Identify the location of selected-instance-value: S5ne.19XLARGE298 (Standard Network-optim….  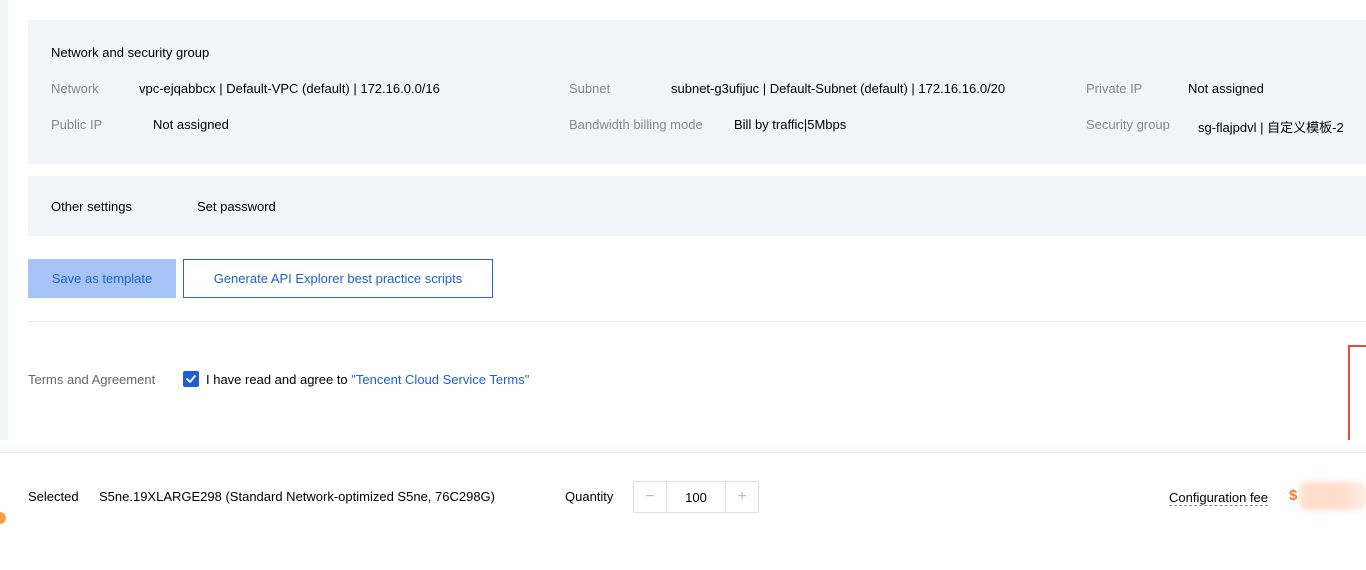
(297, 496).